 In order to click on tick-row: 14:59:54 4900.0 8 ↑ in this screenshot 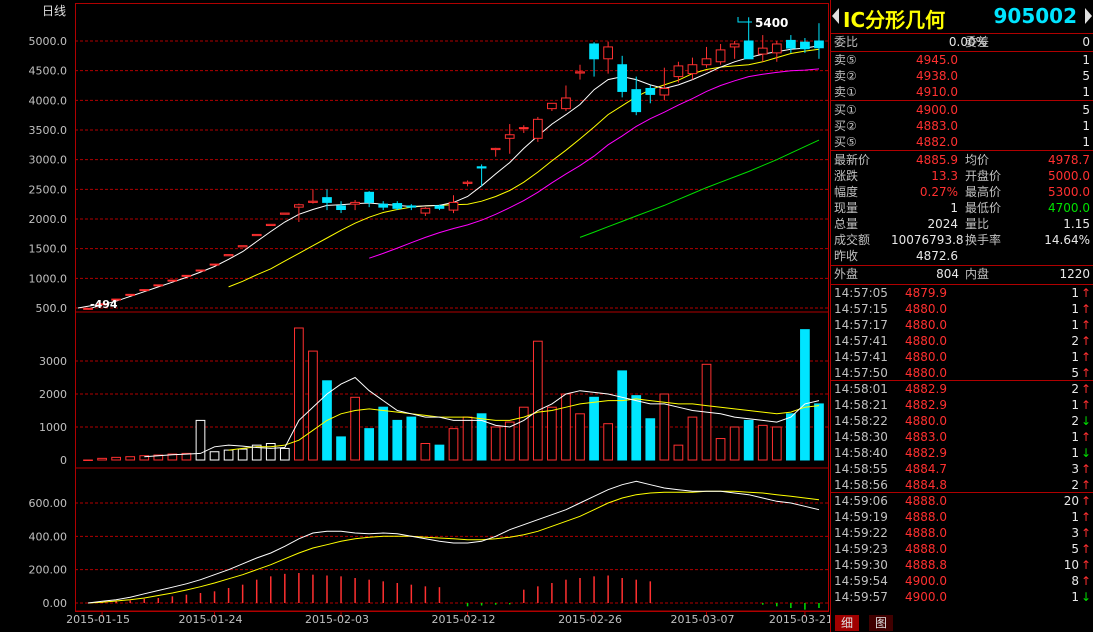, I will do `click(962, 581)`.